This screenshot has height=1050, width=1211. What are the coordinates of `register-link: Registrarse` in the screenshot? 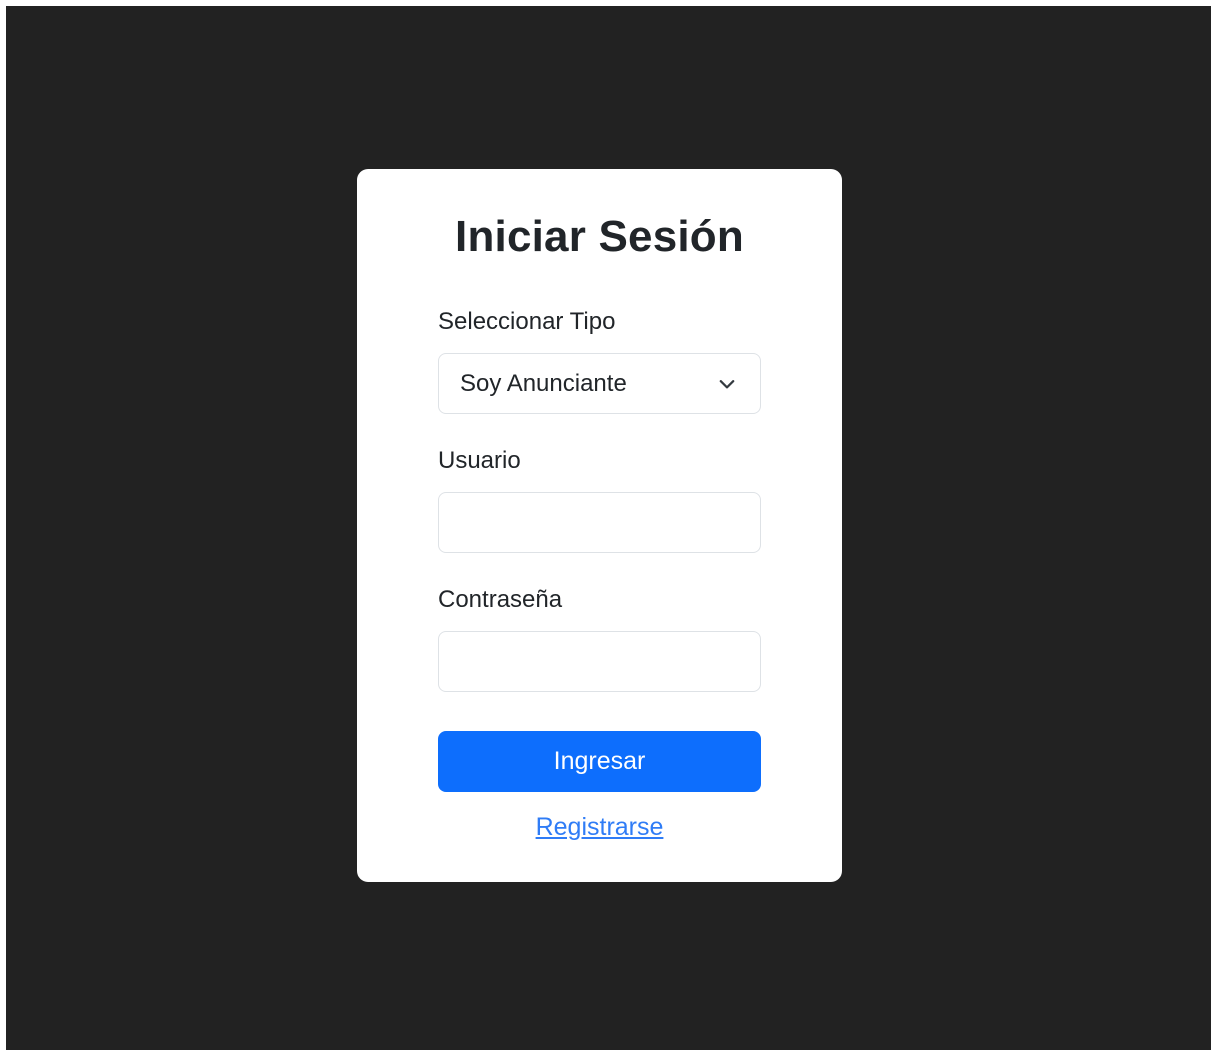 It's located at (600, 827).